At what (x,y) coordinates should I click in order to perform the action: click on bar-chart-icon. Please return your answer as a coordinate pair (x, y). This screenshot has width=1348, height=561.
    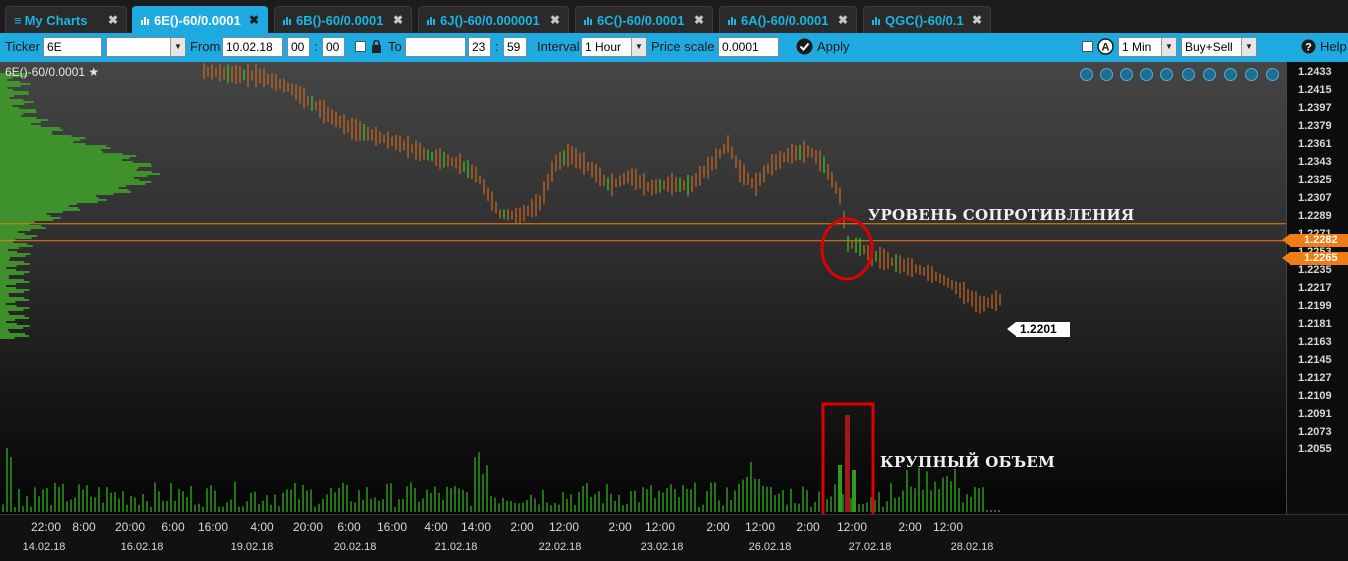
    Looking at the image, I should click on (877, 20).